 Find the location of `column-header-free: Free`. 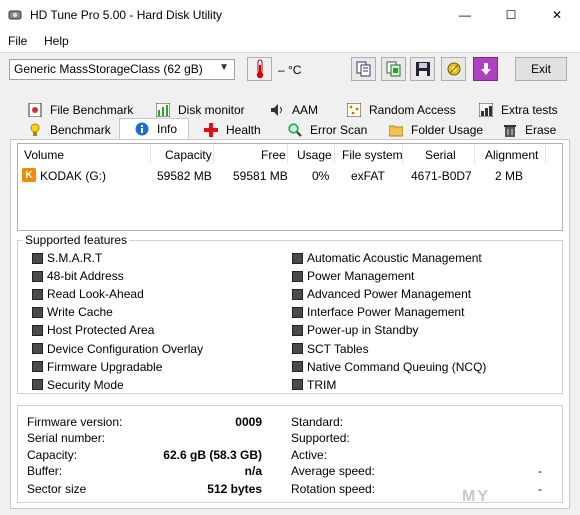

column-header-free: Free is located at coordinates (273, 155).